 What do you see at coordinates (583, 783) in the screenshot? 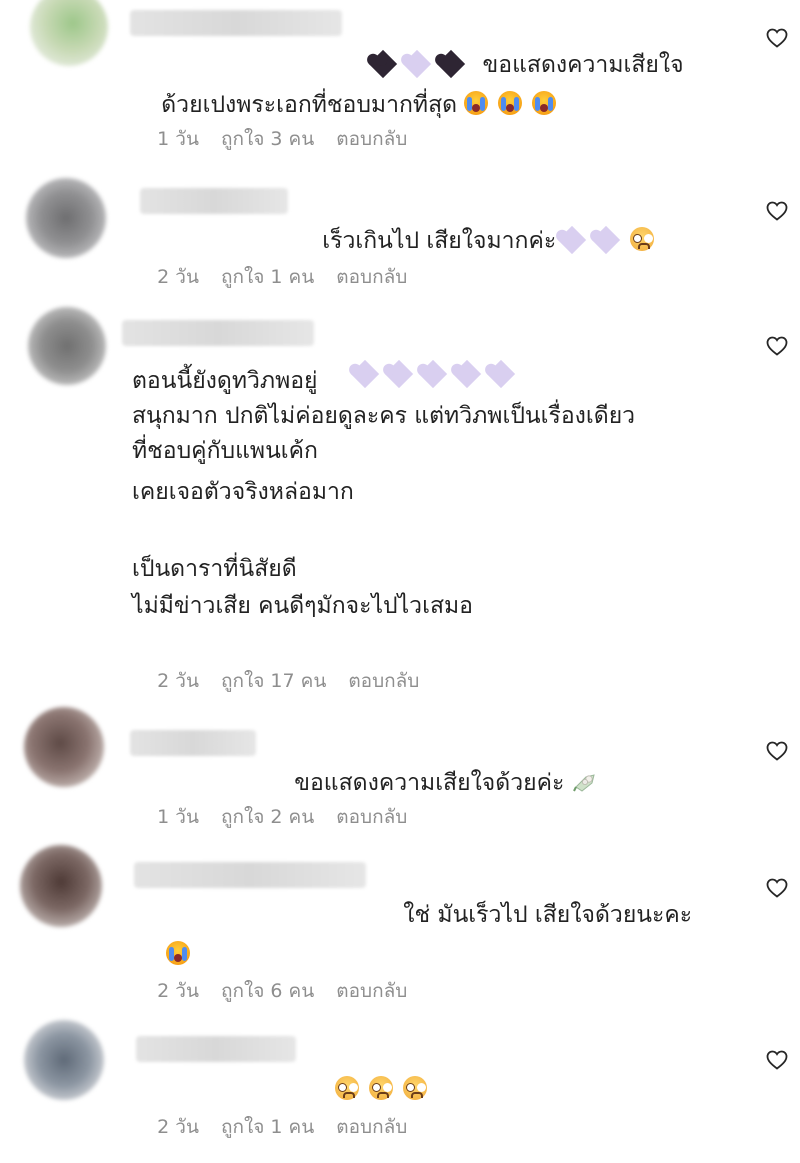
I see `bouquet-icon` at bounding box center [583, 783].